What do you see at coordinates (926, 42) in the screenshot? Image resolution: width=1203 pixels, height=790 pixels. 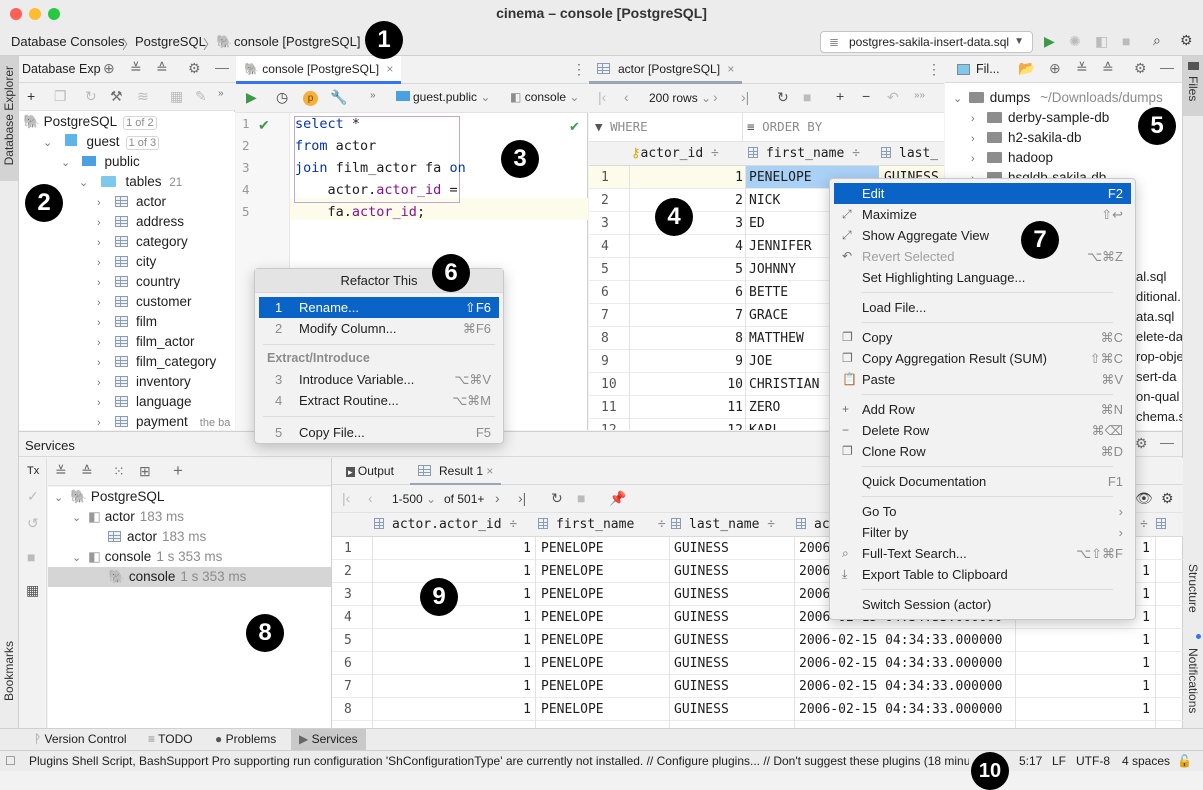 I see `run-configuration-selector: ≣ postgres-sakila-insert-data.sql ▼` at bounding box center [926, 42].